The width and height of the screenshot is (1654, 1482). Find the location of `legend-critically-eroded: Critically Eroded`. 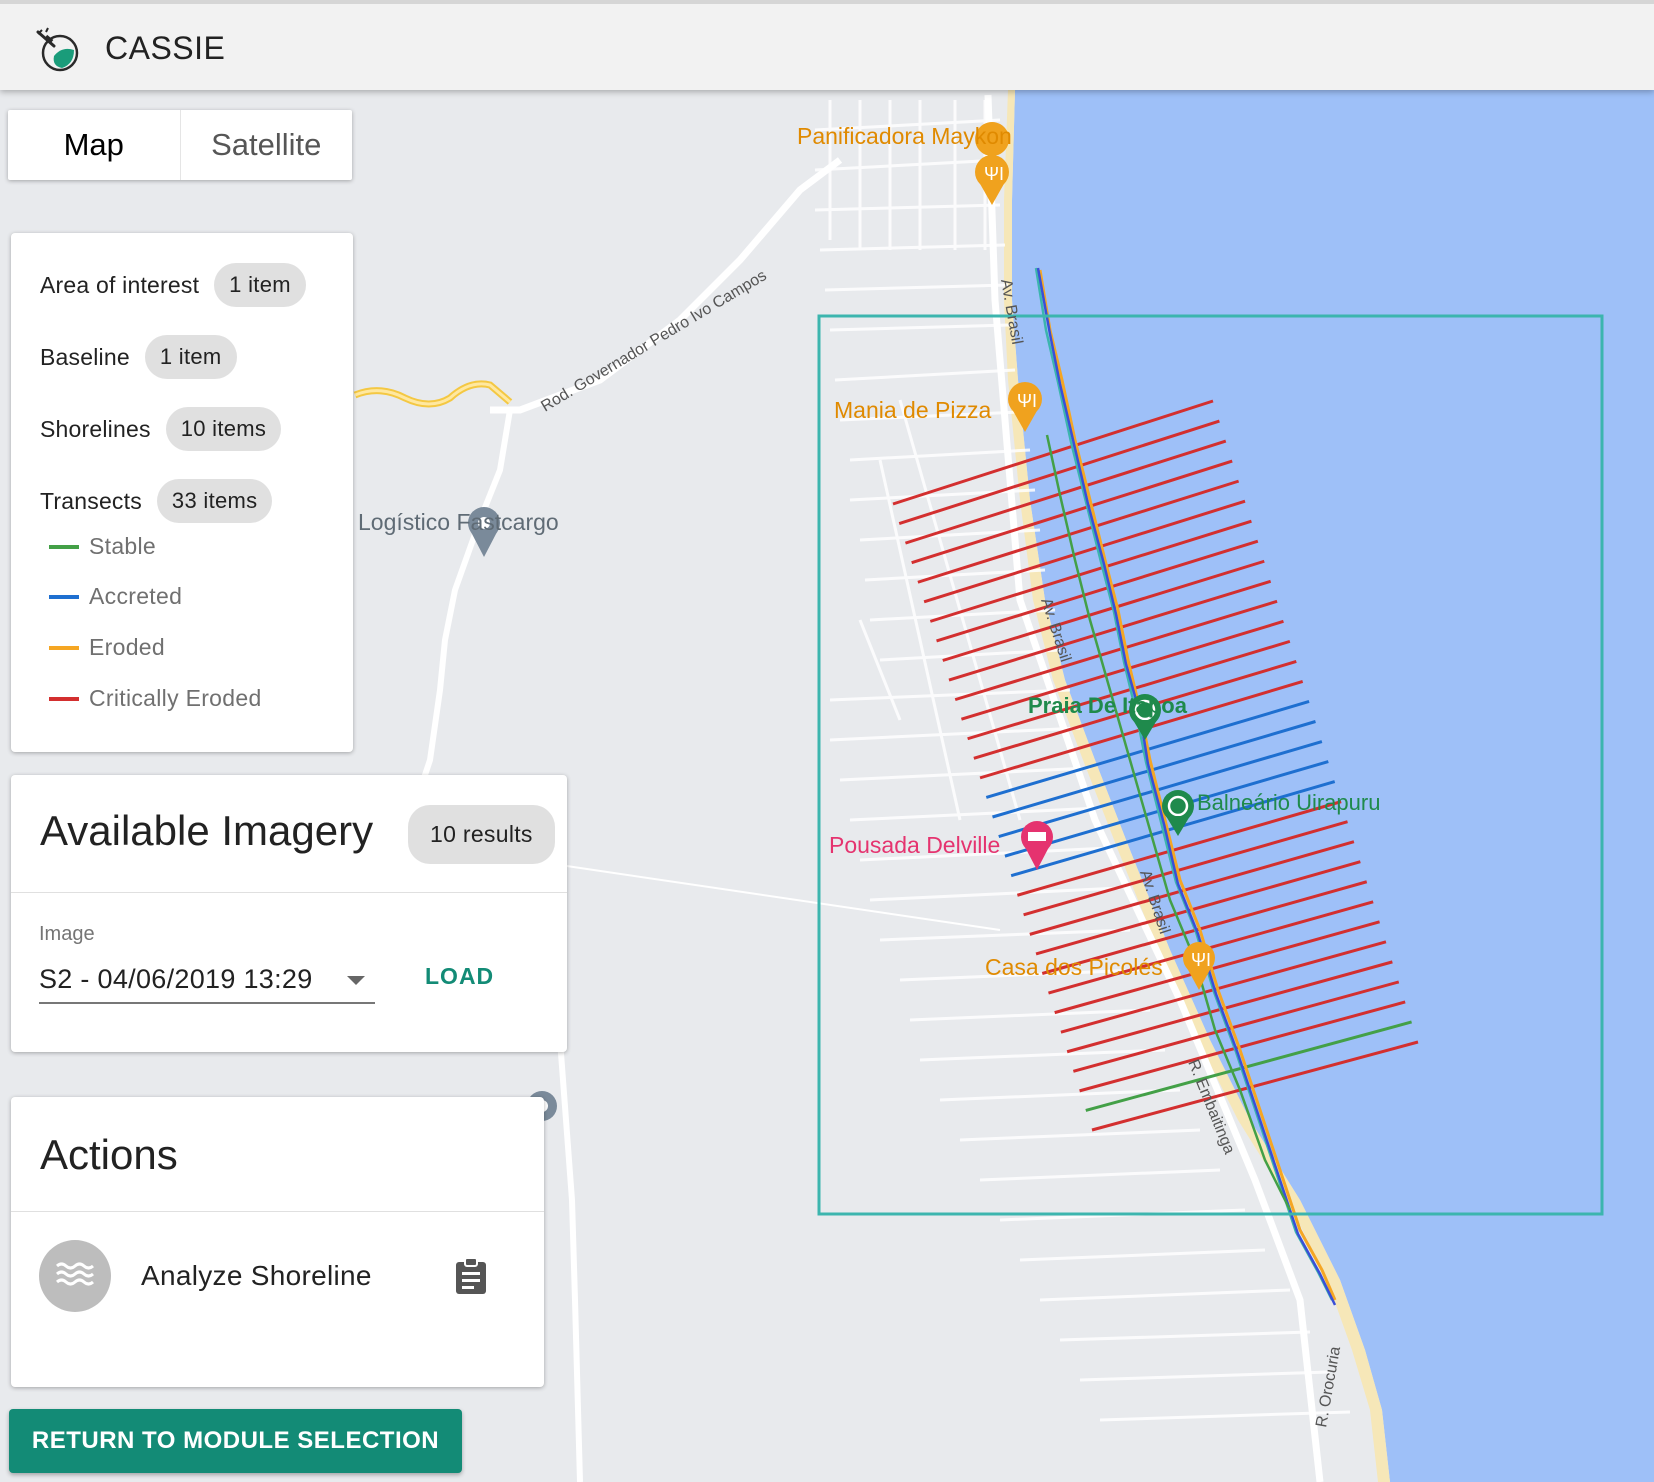

legend-critically-eroded: Critically Eroded is located at coordinates (155, 698).